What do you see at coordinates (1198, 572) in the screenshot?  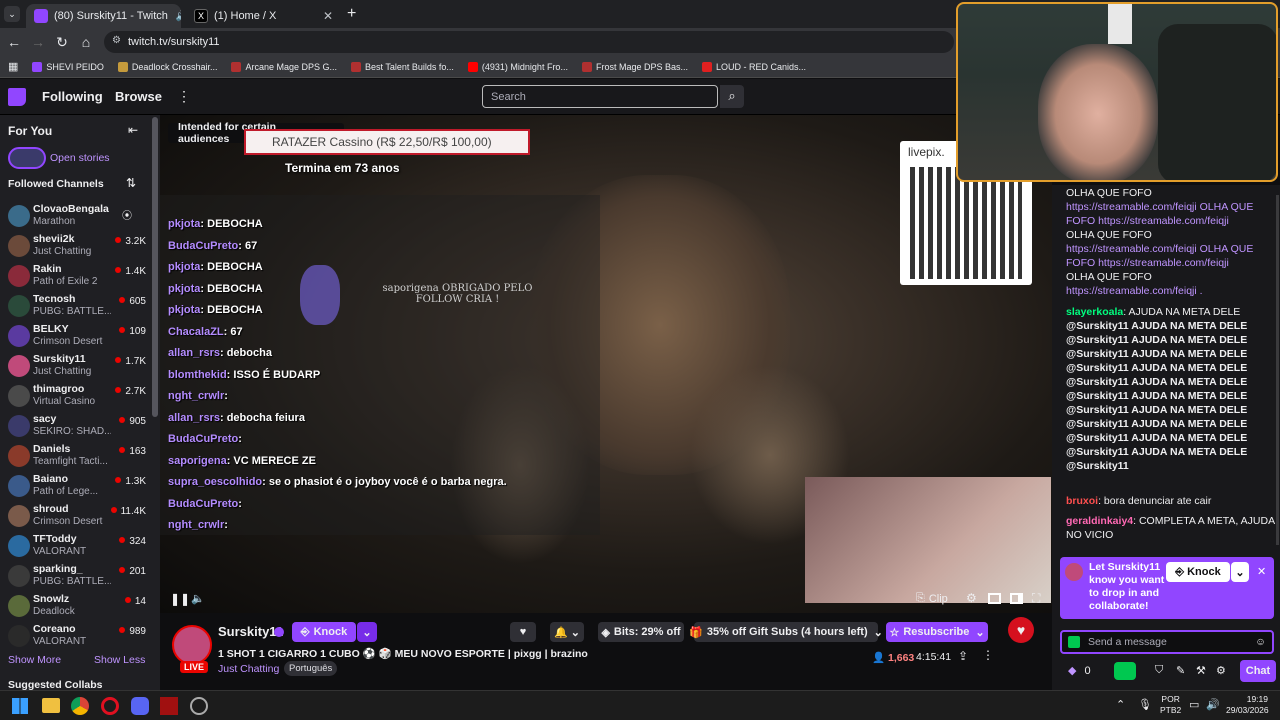 I see `collab-knock-button: ⎆ Knock` at bounding box center [1198, 572].